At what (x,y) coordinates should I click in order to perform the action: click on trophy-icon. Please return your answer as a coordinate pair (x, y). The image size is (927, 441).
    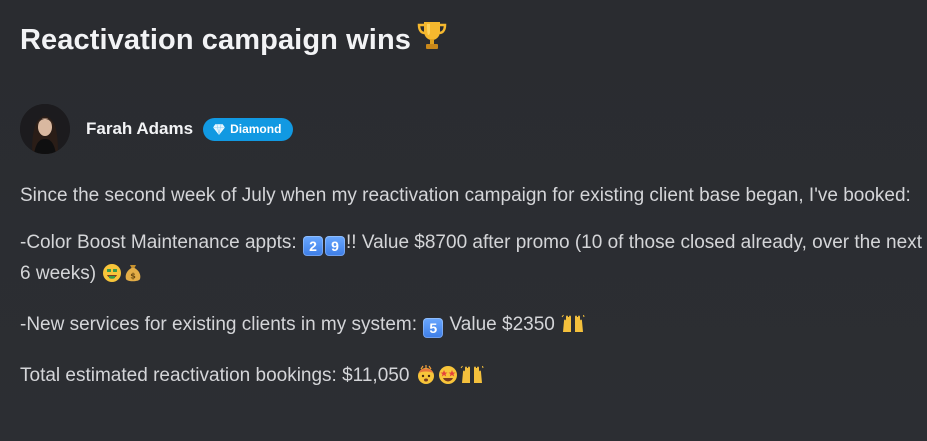
    Looking at the image, I should click on (432, 39).